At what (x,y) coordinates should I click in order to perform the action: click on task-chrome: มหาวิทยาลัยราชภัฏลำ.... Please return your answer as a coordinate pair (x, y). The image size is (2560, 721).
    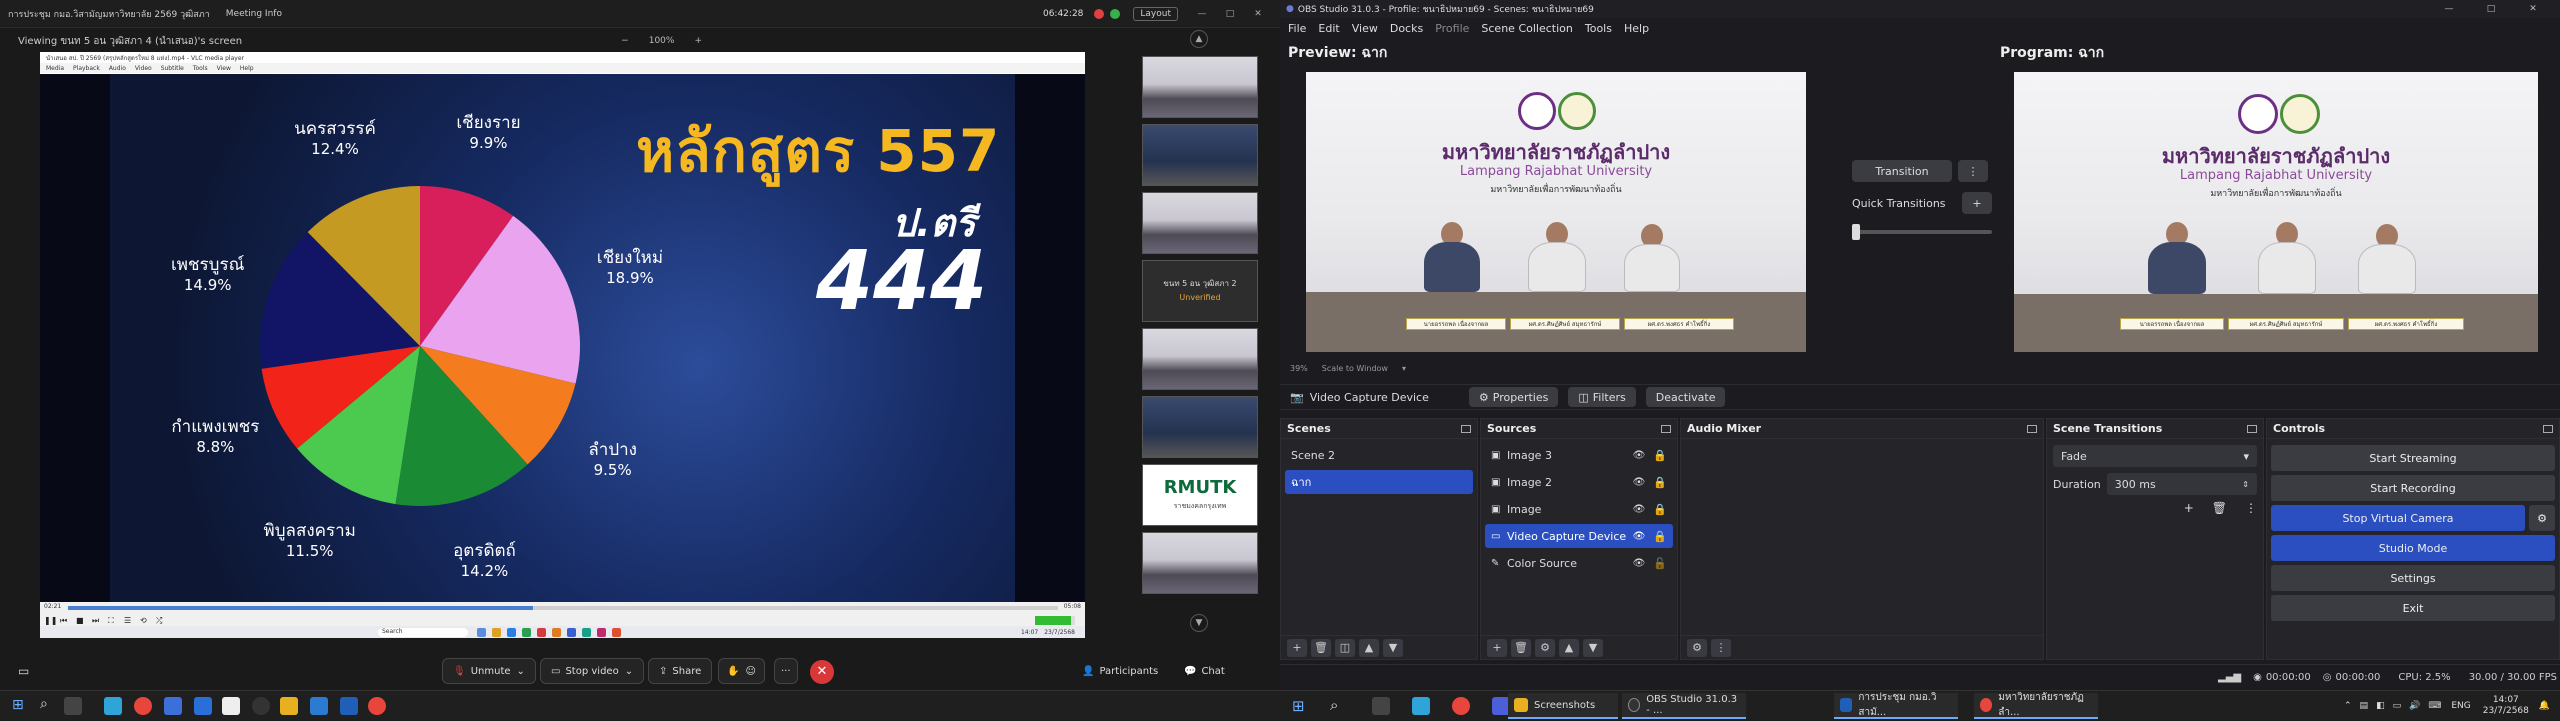
    Looking at the image, I should click on (2036, 705).